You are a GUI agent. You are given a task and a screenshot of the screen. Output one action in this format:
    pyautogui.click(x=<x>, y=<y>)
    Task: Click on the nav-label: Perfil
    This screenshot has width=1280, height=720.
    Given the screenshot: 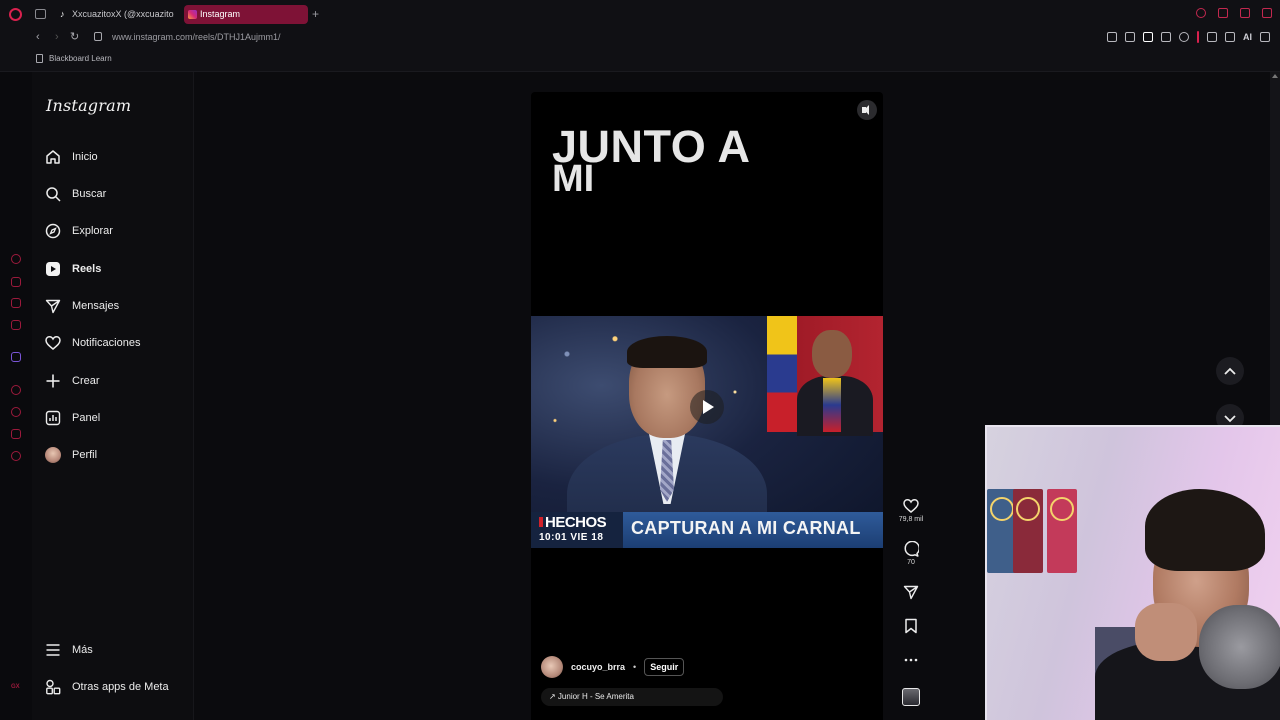 What is the action you would take?
    pyautogui.click(x=85, y=455)
    